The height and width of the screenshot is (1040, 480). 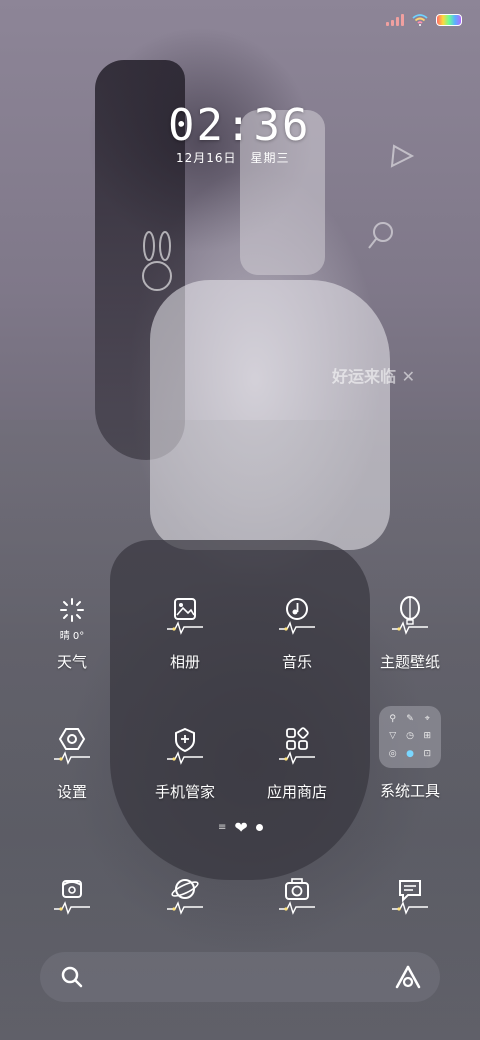 I want to click on gallery-icon, so click(x=185, y=619).